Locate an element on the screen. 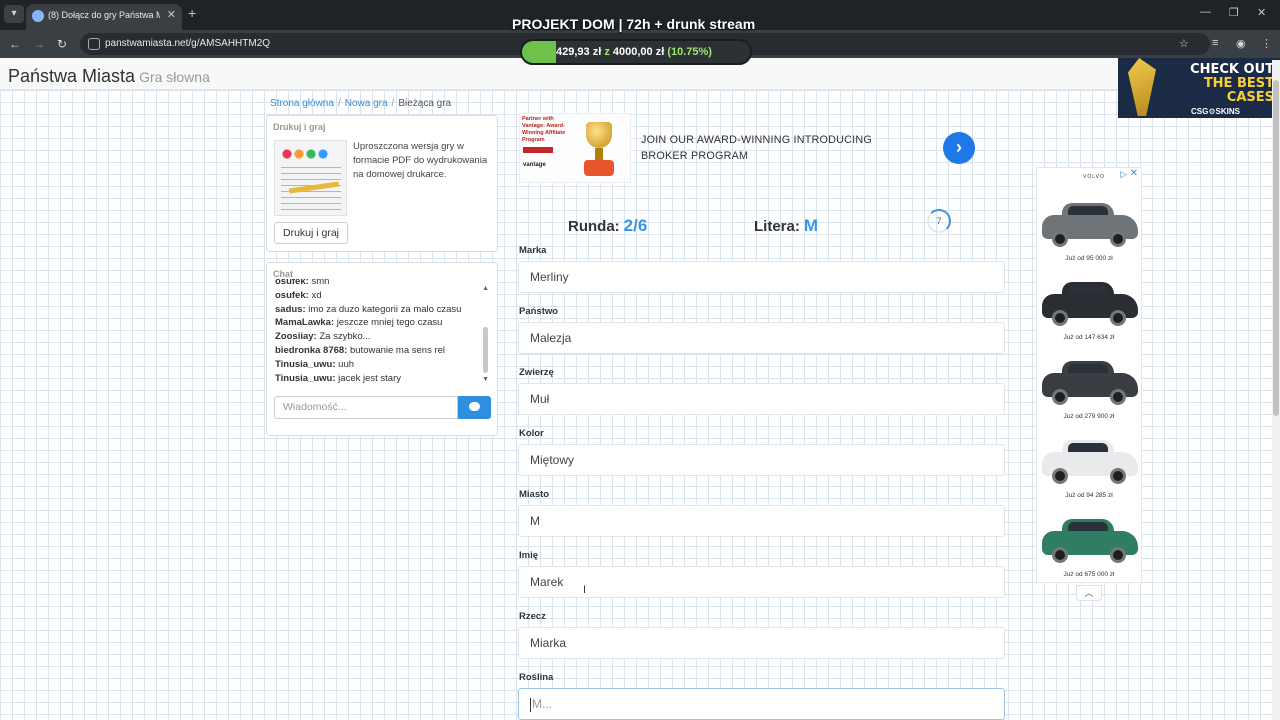 Image resolution: width=1280 pixels, height=720 pixels. promo-line-3: CASES is located at coordinates (1250, 97).